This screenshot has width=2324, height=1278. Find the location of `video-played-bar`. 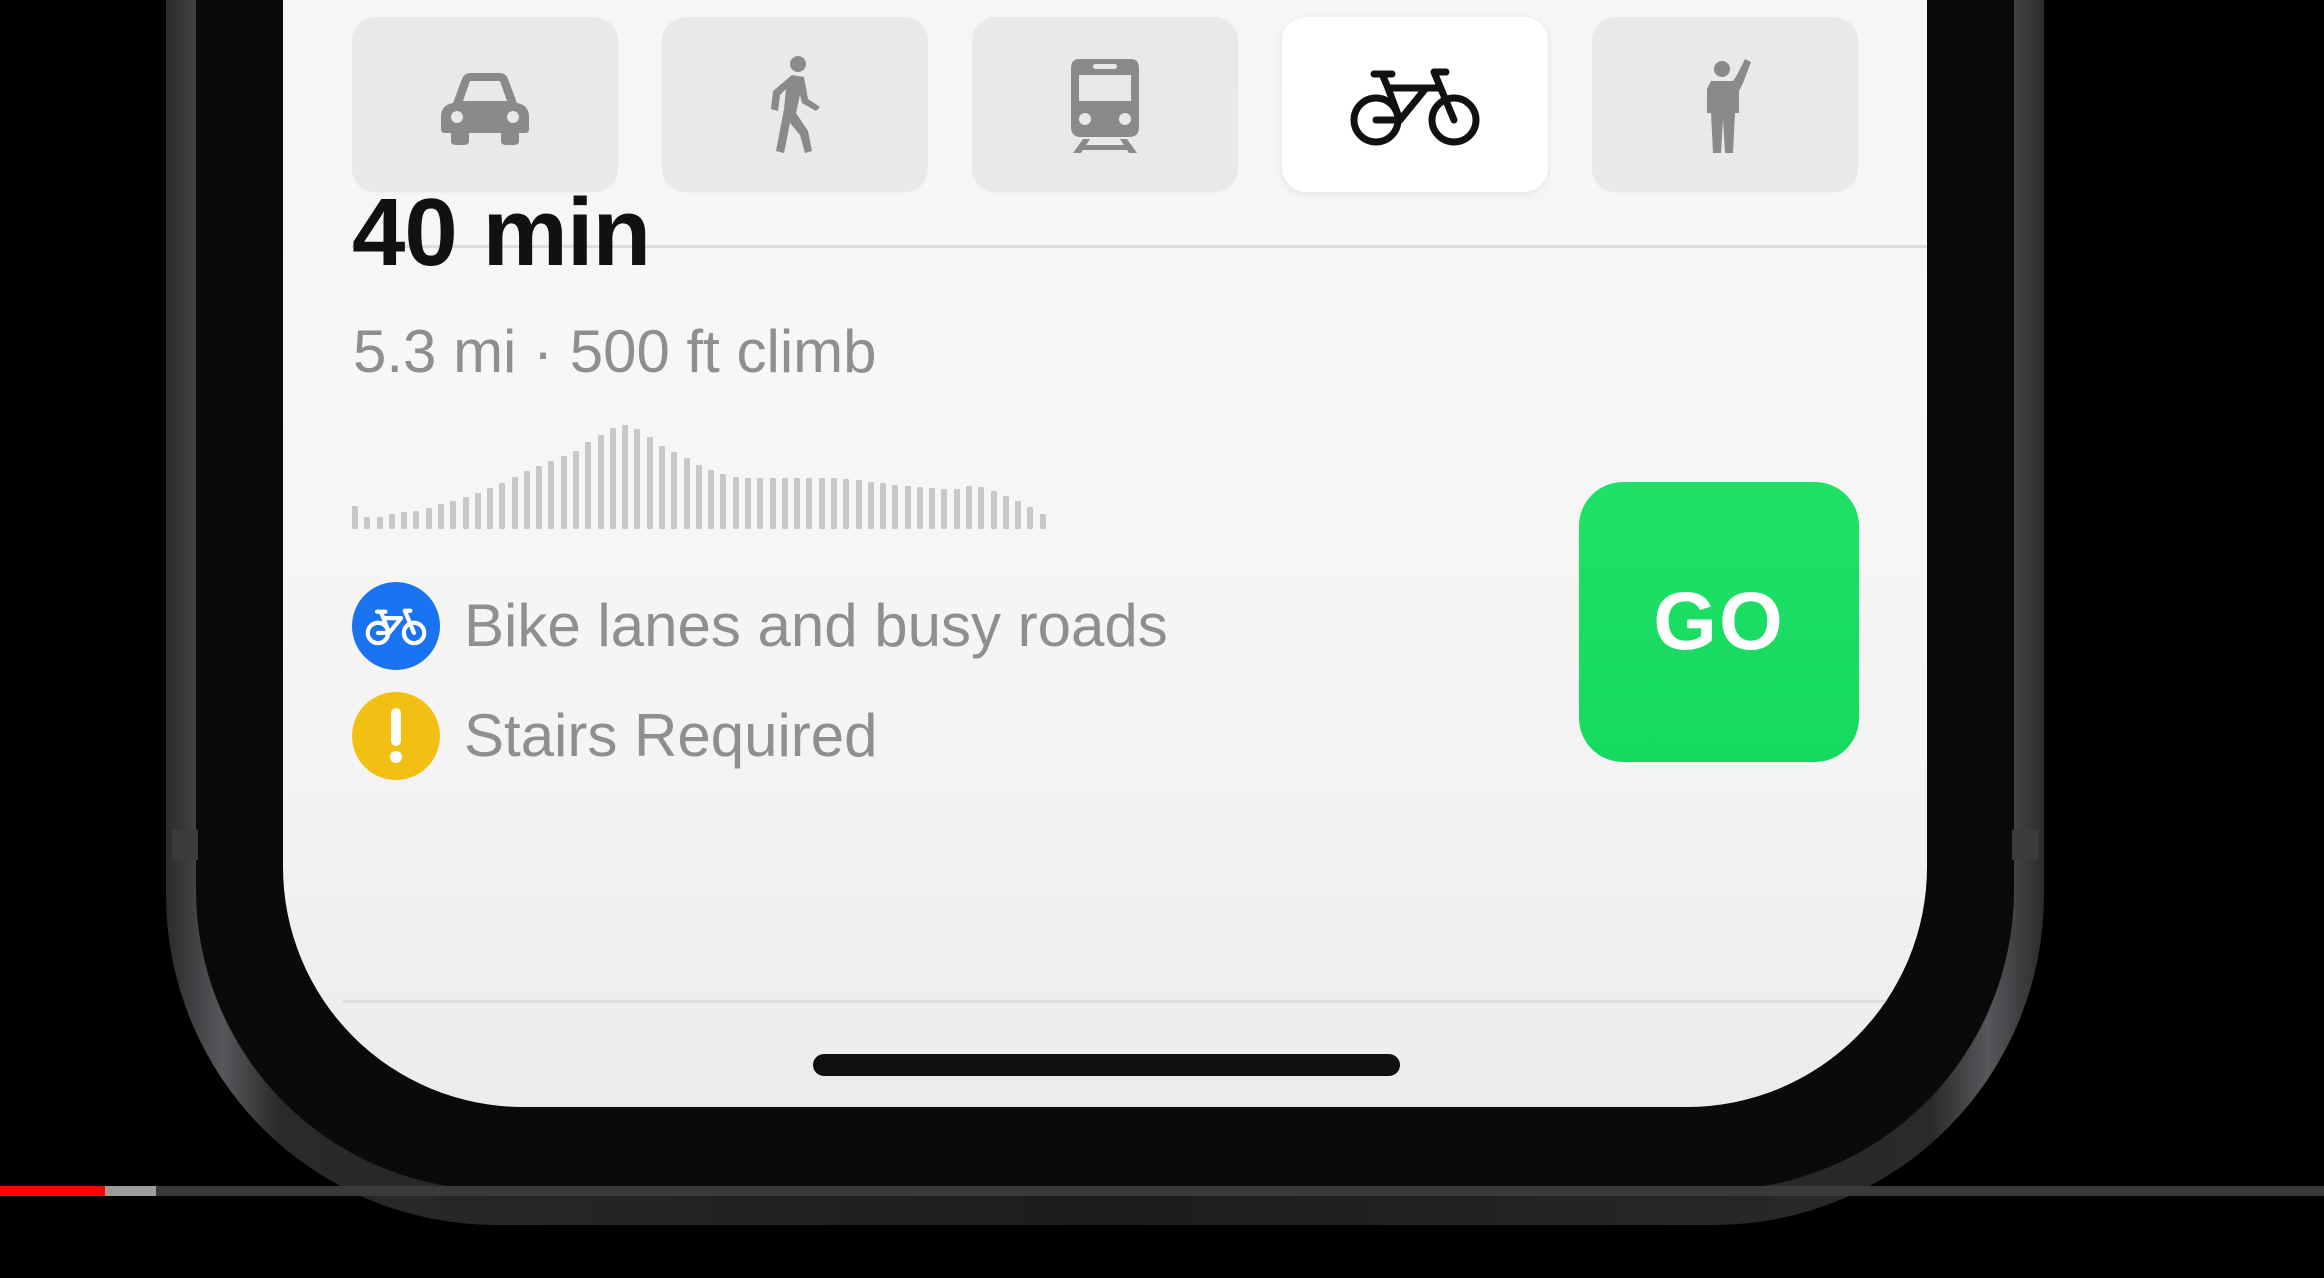

video-played-bar is located at coordinates (52, 1191).